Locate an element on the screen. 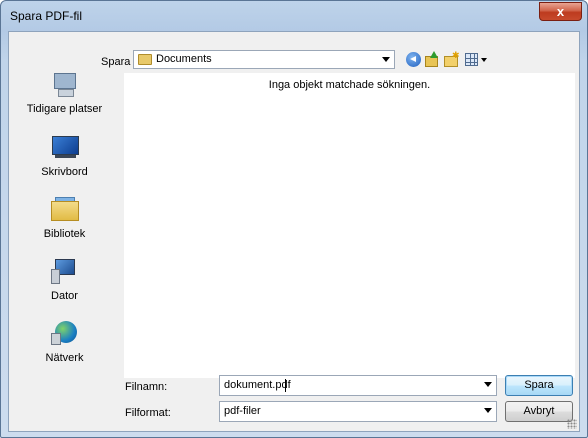 The width and height of the screenshot is (588, 438). view-menu-icon is located at coordinates (471, 59).